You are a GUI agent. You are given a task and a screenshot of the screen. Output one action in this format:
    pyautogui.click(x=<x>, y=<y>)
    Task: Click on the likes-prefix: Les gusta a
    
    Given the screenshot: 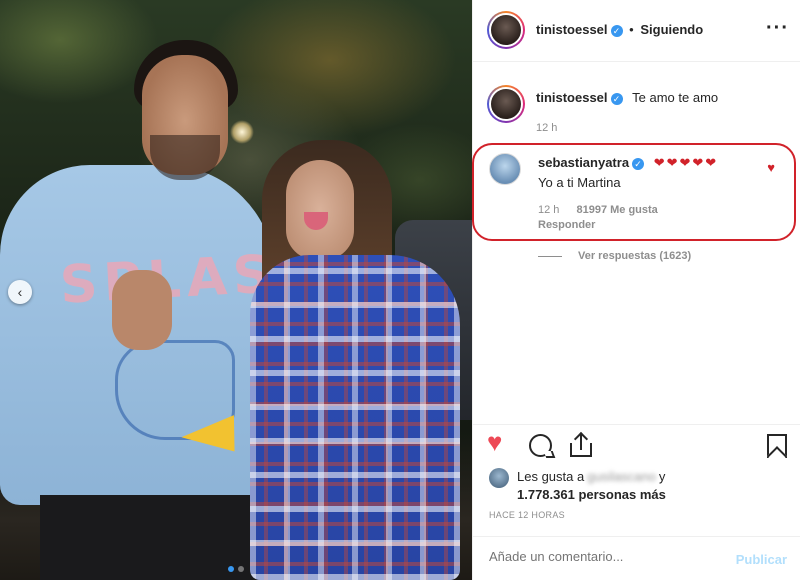 What is the action you would take?
    pyautogui.click(x=551, y=476)
    